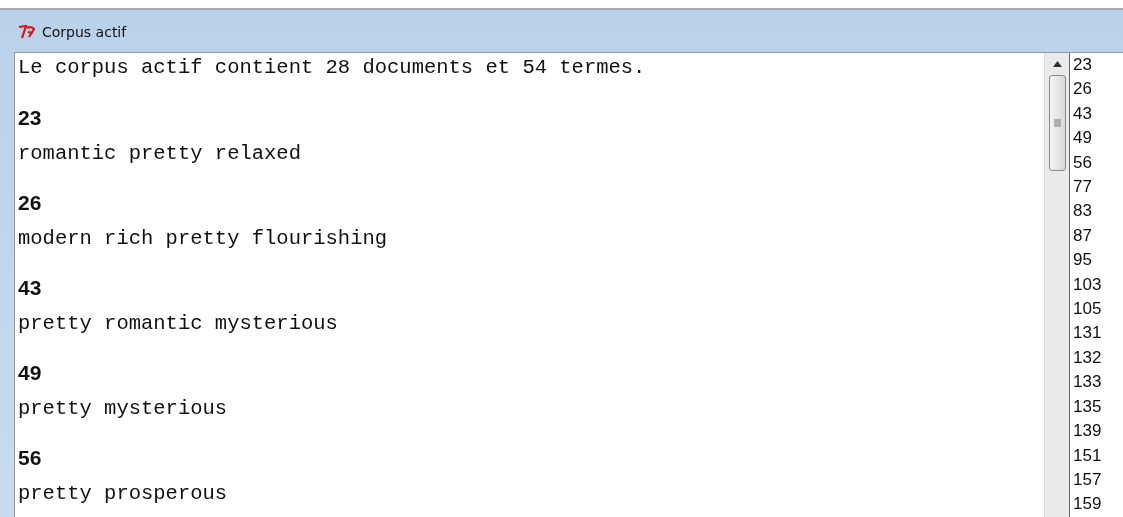 The height and width of the screenshot is (517, 1123). I want to click on document-terms: pretty romantic mysterious, so click(178, 324).